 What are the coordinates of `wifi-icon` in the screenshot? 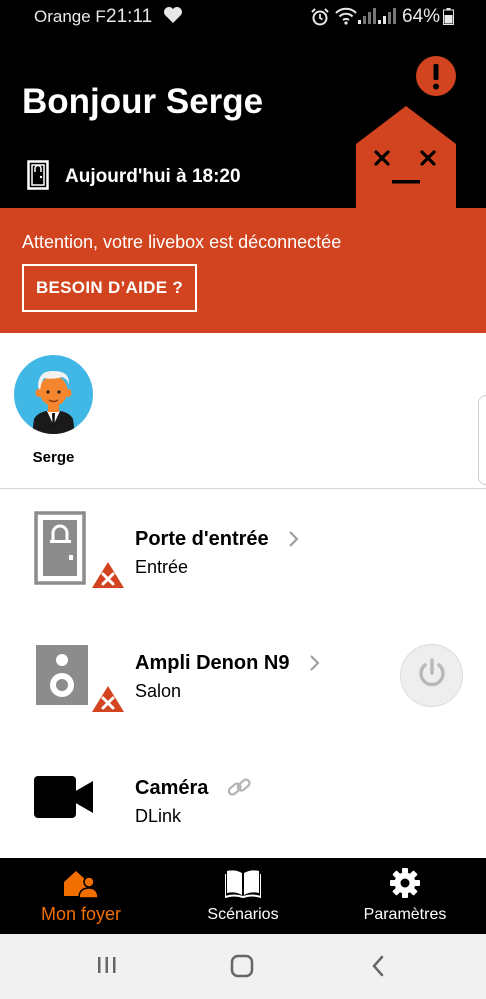 It's located at (346, 18).